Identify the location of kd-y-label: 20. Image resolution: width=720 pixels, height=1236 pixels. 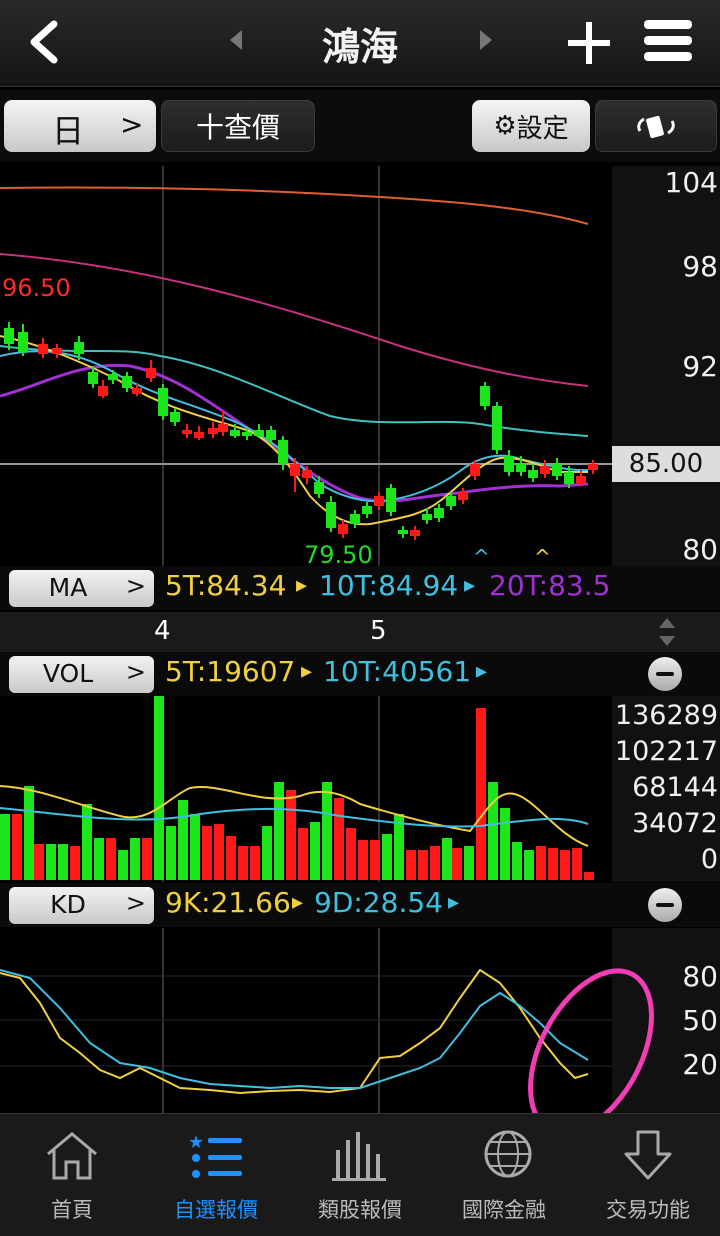
(700, 1064).